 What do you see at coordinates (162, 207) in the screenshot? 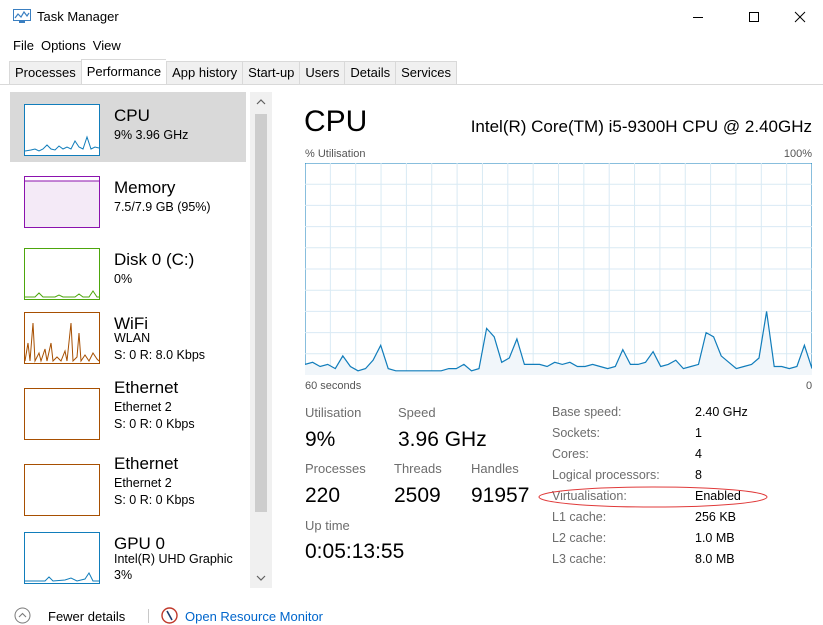
I see `sidebar-item-detail: 7.5/7.9 GB (95%)` at bounding box center [162, 207].